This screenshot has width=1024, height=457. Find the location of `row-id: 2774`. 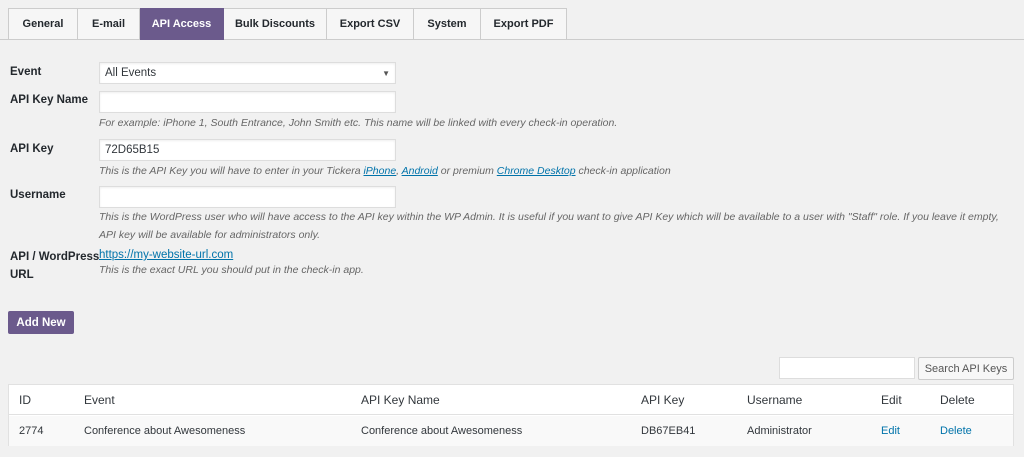

row-id: 2774 is located at coordinates (31, 431).